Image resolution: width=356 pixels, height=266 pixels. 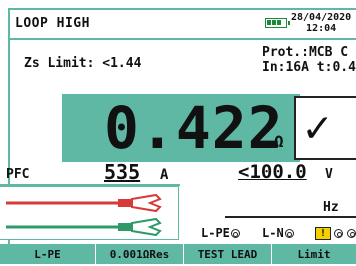 I want to click on divider, so click(x=290, y=217).